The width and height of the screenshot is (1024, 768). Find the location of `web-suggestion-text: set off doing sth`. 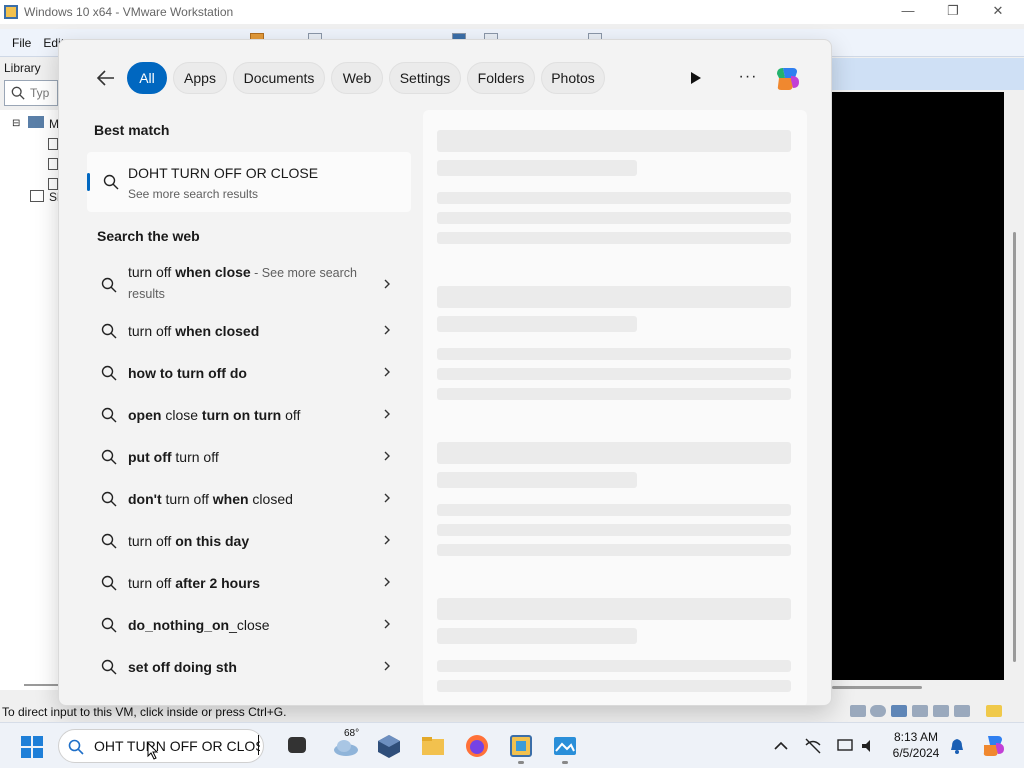

web-suggestion-text: set off doing sth is located at coordinates (253, 667).